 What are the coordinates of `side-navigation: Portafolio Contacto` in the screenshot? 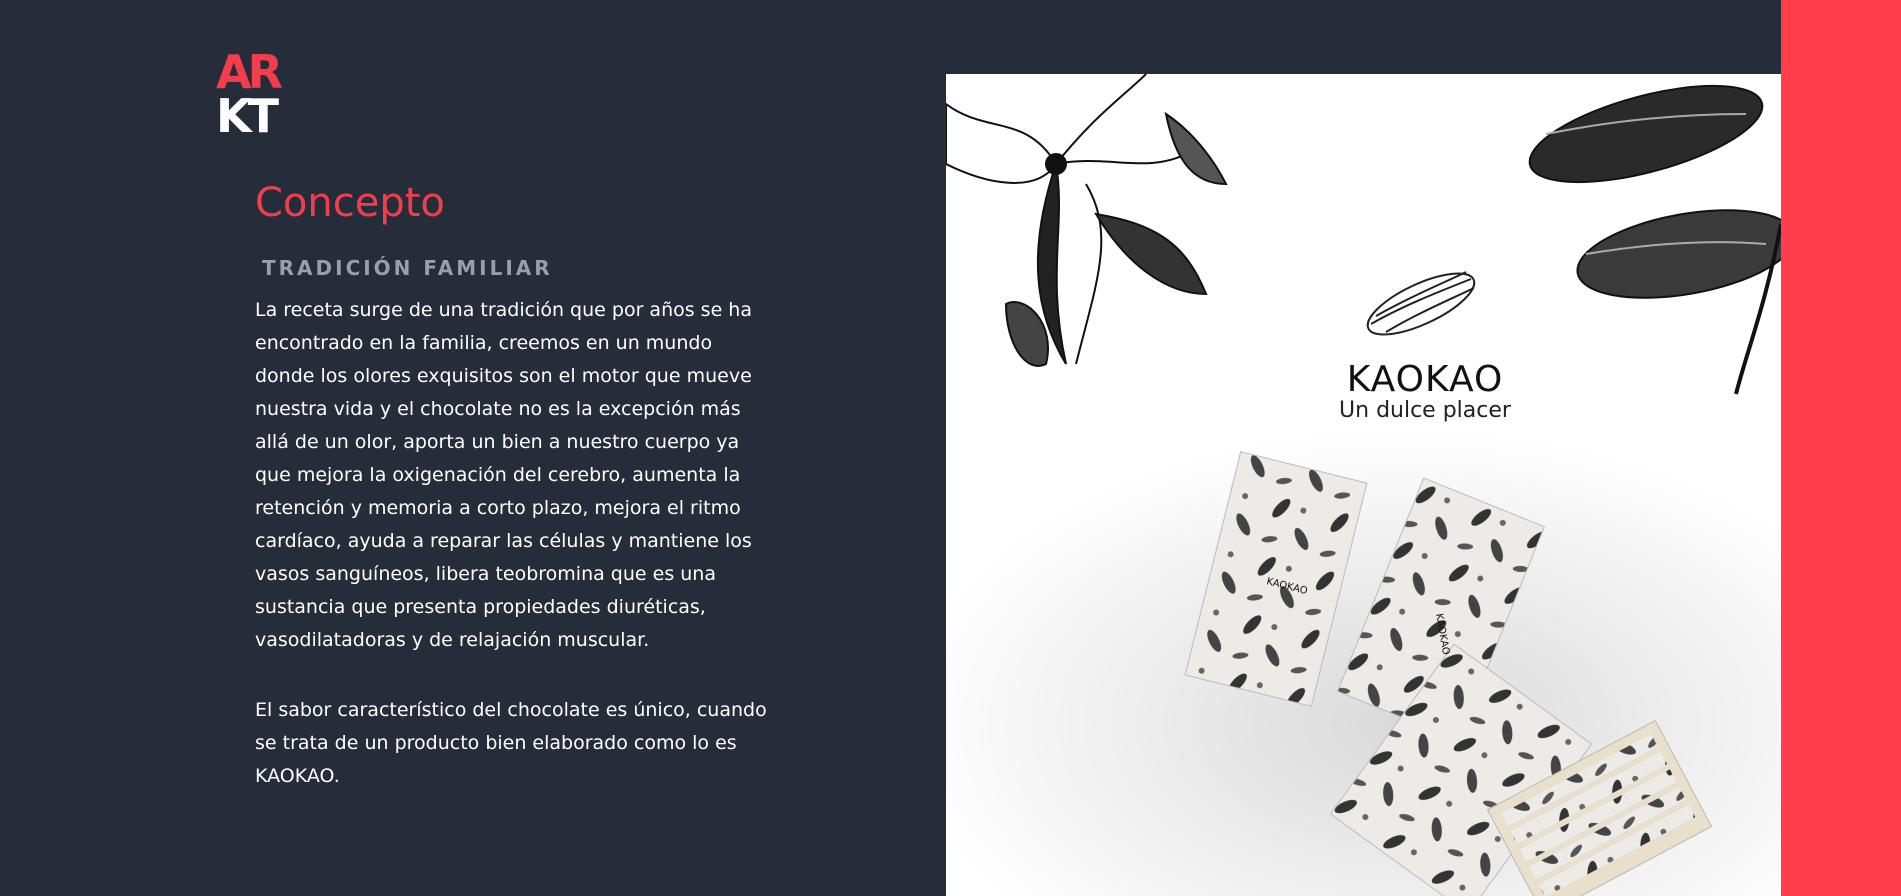 It's located at (1841, 448).